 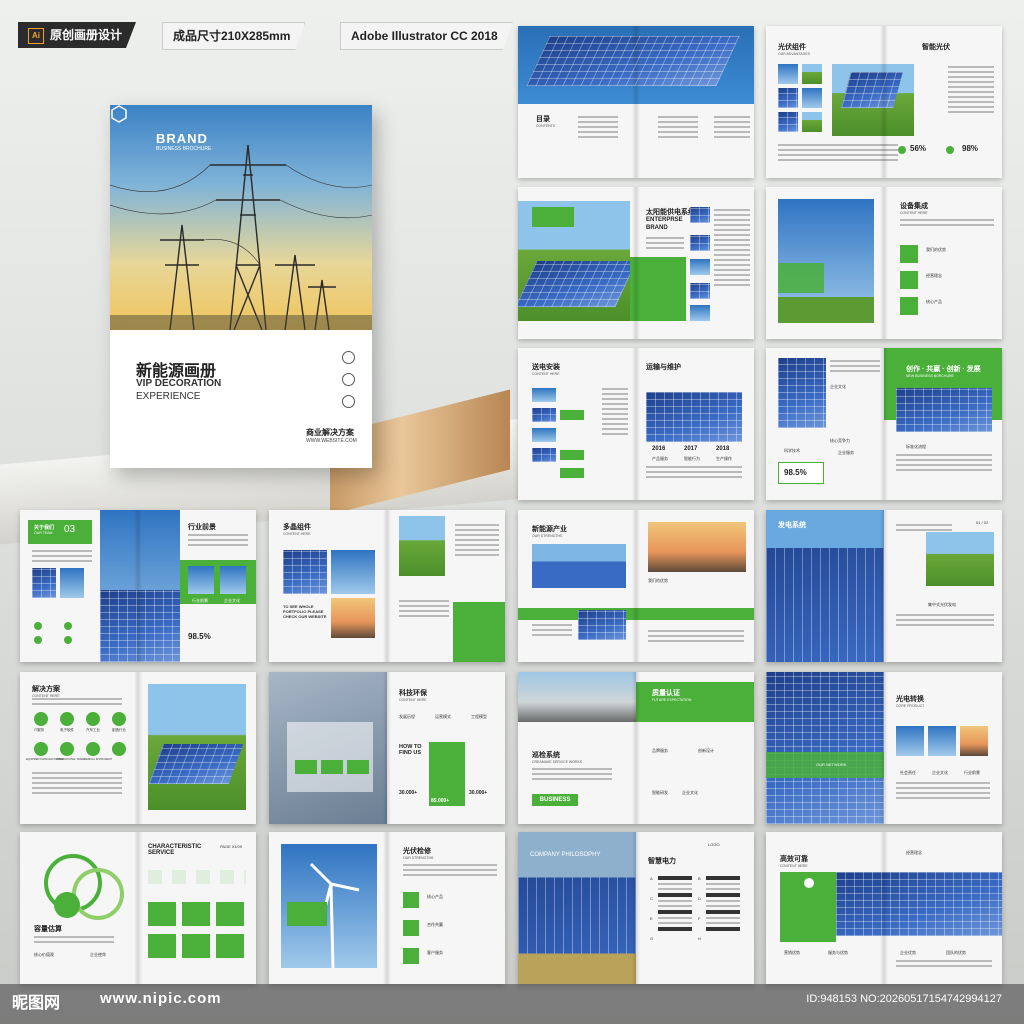 What do you see at coordinates (424, 36) in the screenshot?
I see `tag-software-label: Adobe Illustrator CC 2018` at bounding box center [424, 36].